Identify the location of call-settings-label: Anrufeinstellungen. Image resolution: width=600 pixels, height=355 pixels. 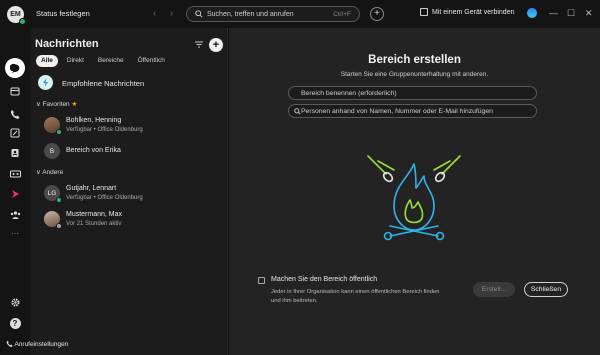
(41, 344).